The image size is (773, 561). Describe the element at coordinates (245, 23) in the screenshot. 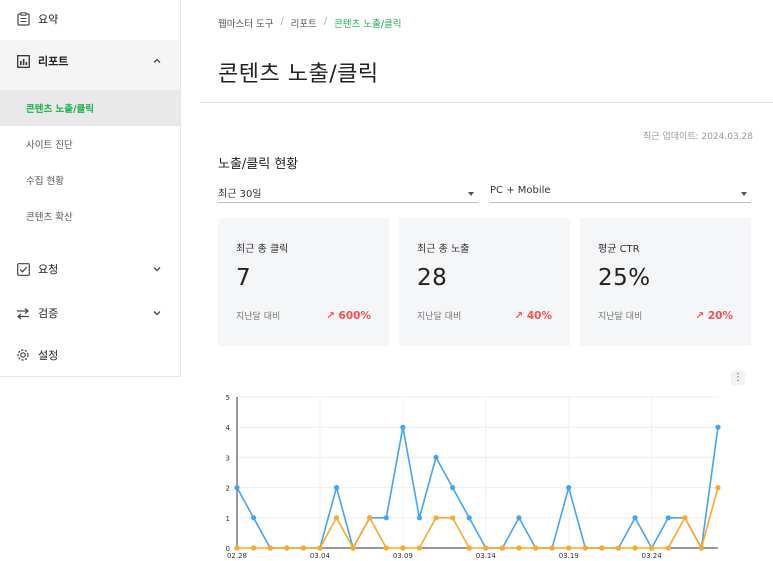

I see `breadcrumb-item-webmaster: 웹마스터 도구` at that location.